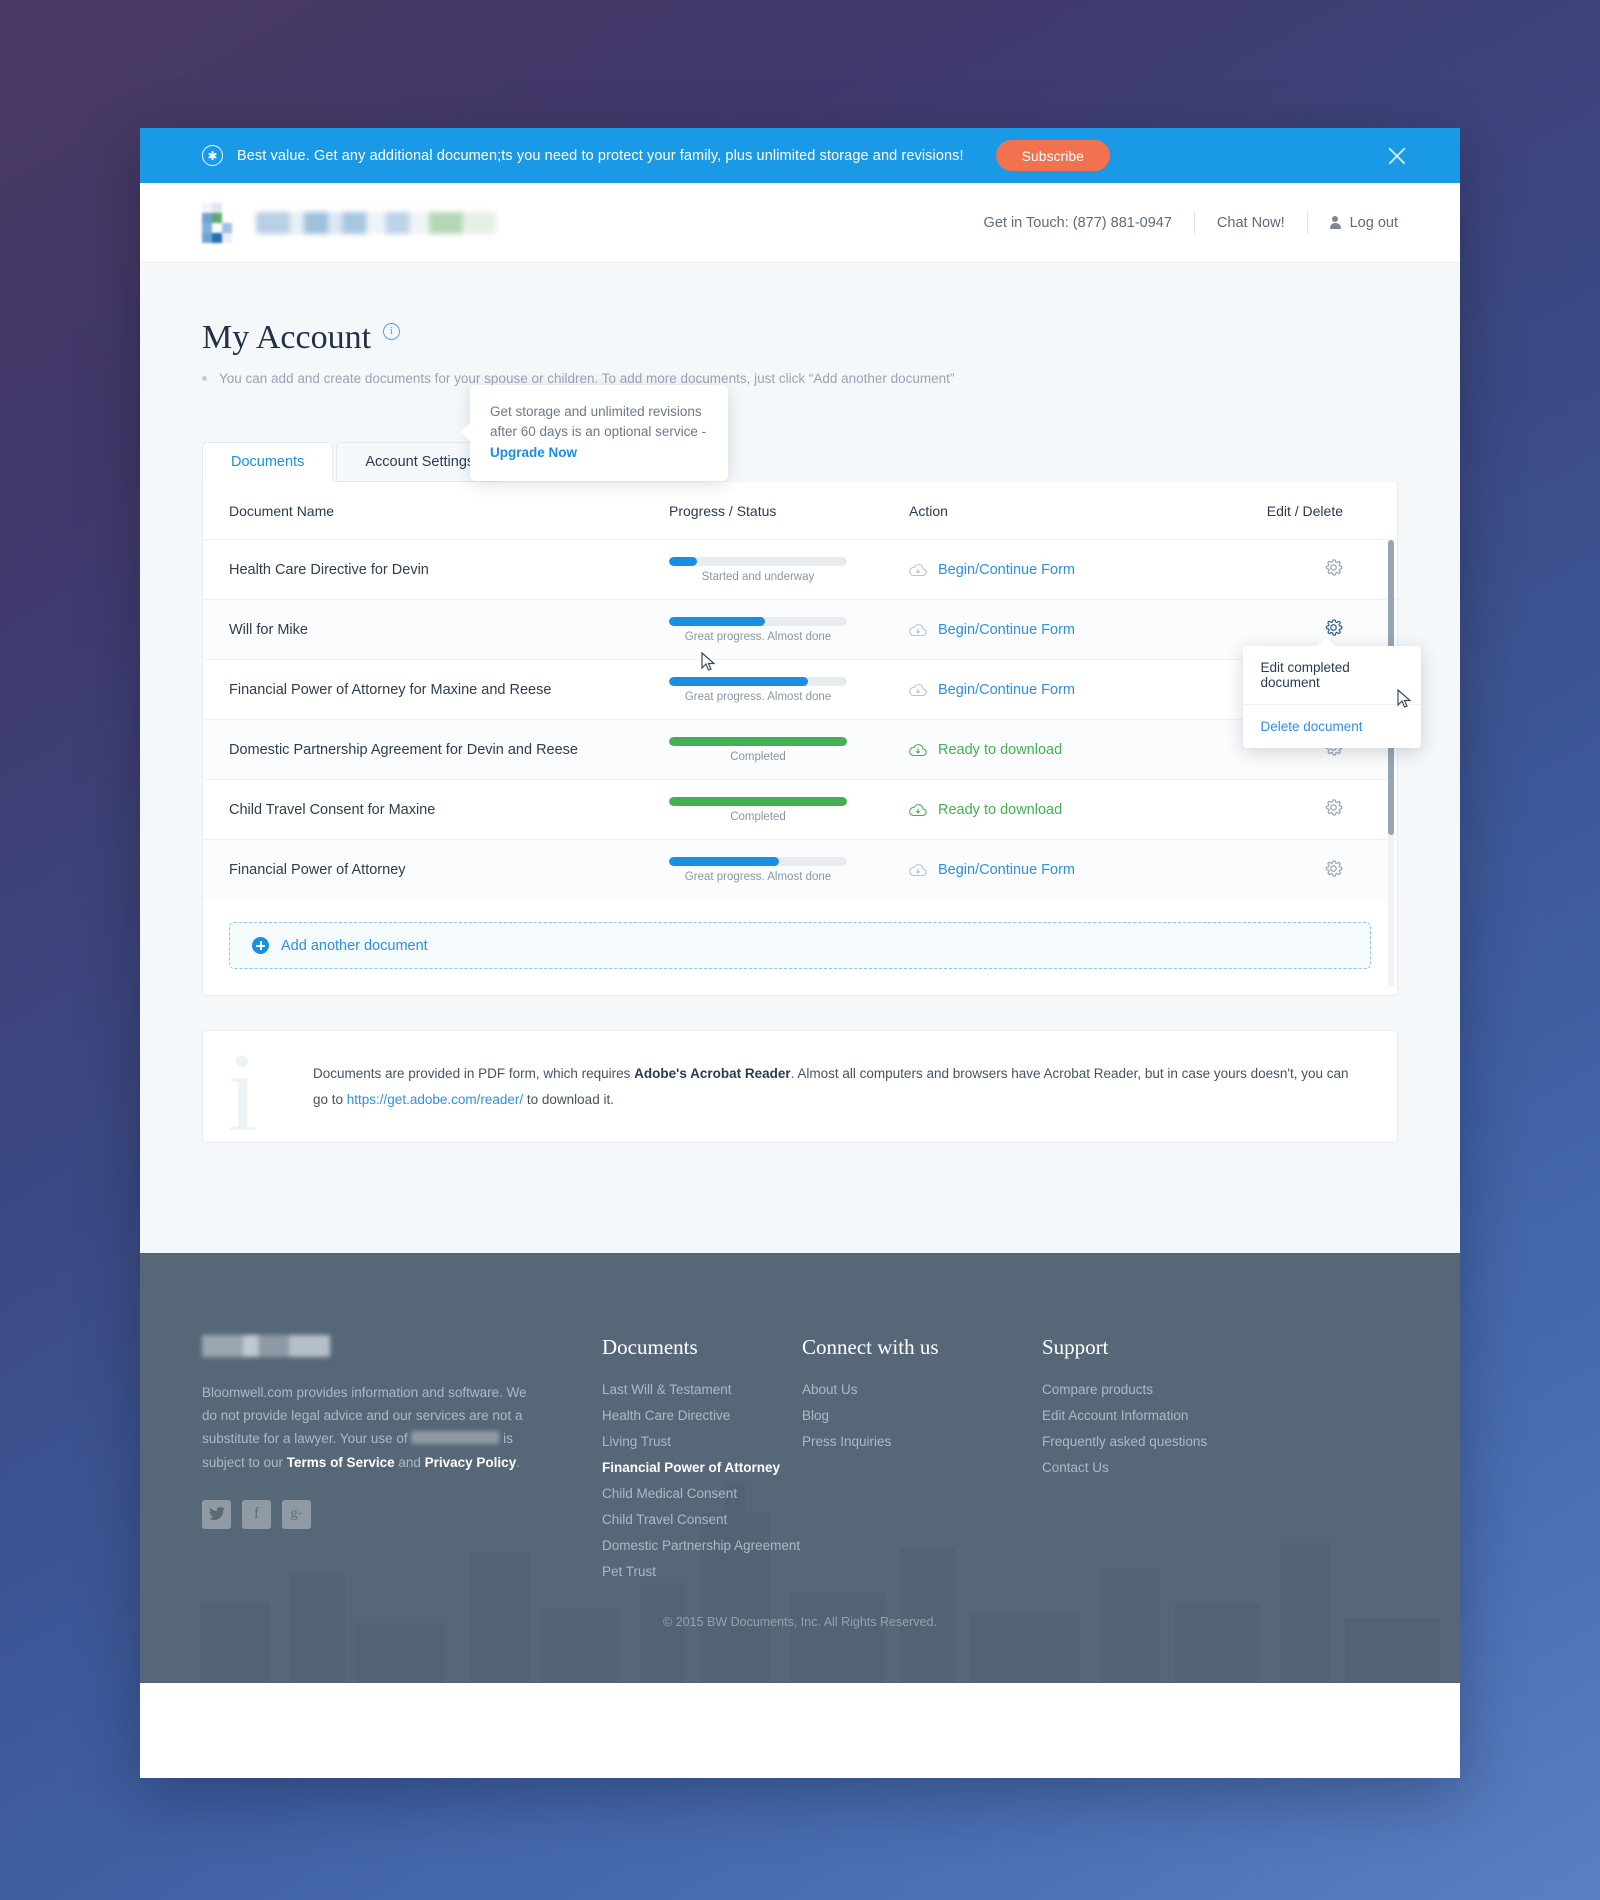 The image size is (1600, 1900). What do you see at coordinates (341, 1462) in the screenshot?
I see `terms-of-service-link: Terms of Service` at bounding box center [341, 1462].